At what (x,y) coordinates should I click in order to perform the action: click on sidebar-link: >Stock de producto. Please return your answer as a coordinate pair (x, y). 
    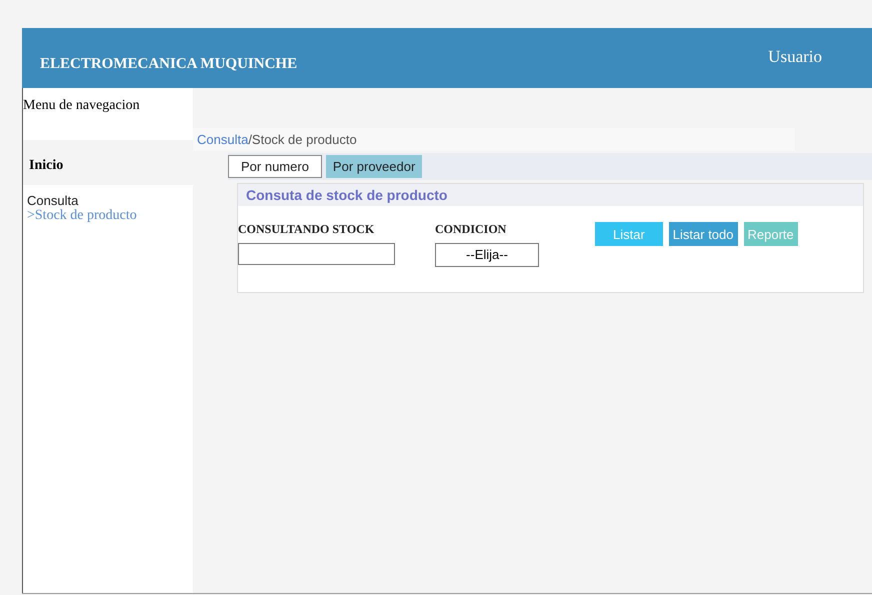
    Looking at the image, I should click on (108, 216).